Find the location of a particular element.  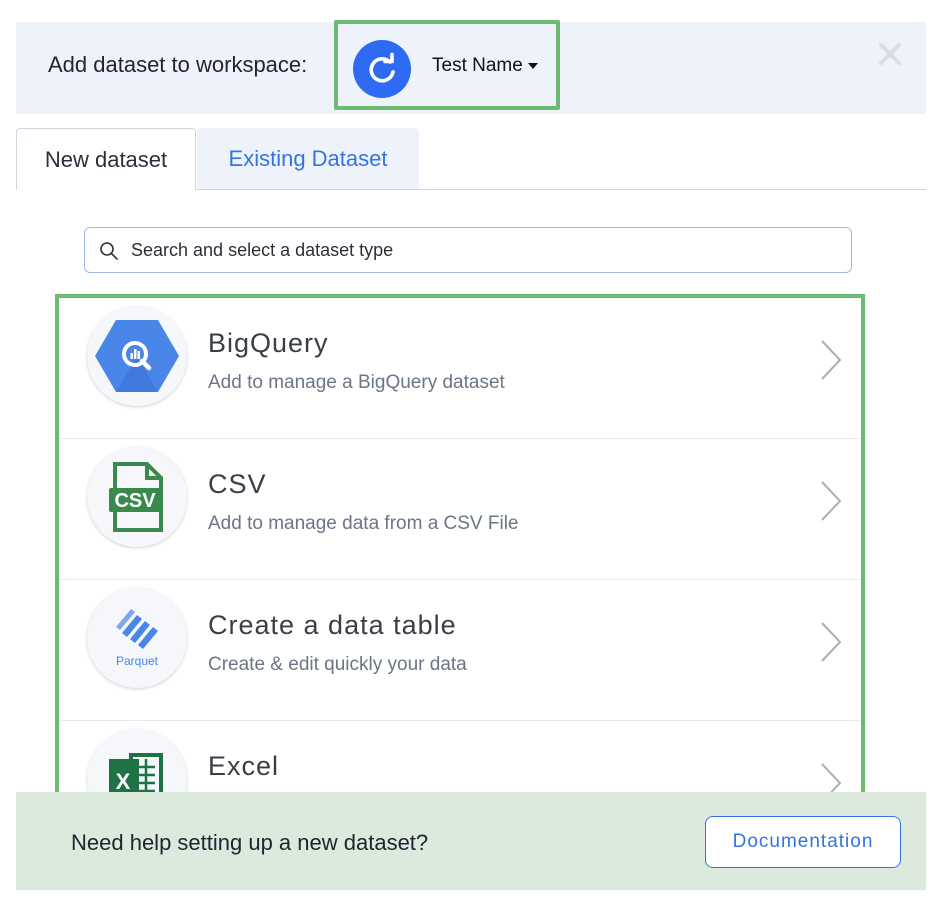

close-button is located at coordinates (890, 54).